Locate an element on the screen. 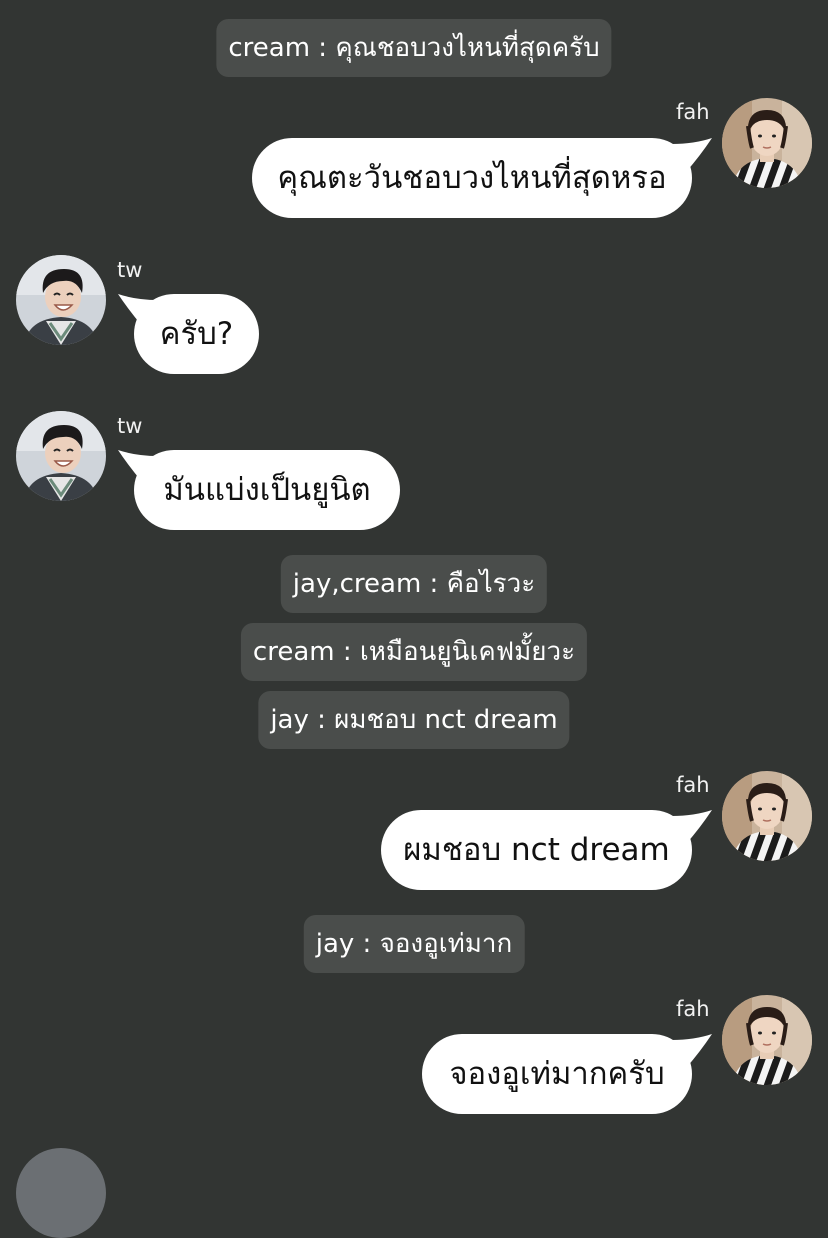 The width and height of the screenshot is (828, 1238). chat-bubble: มันแบ่งเป็นยูนิต is located at coordinates (267, 490).